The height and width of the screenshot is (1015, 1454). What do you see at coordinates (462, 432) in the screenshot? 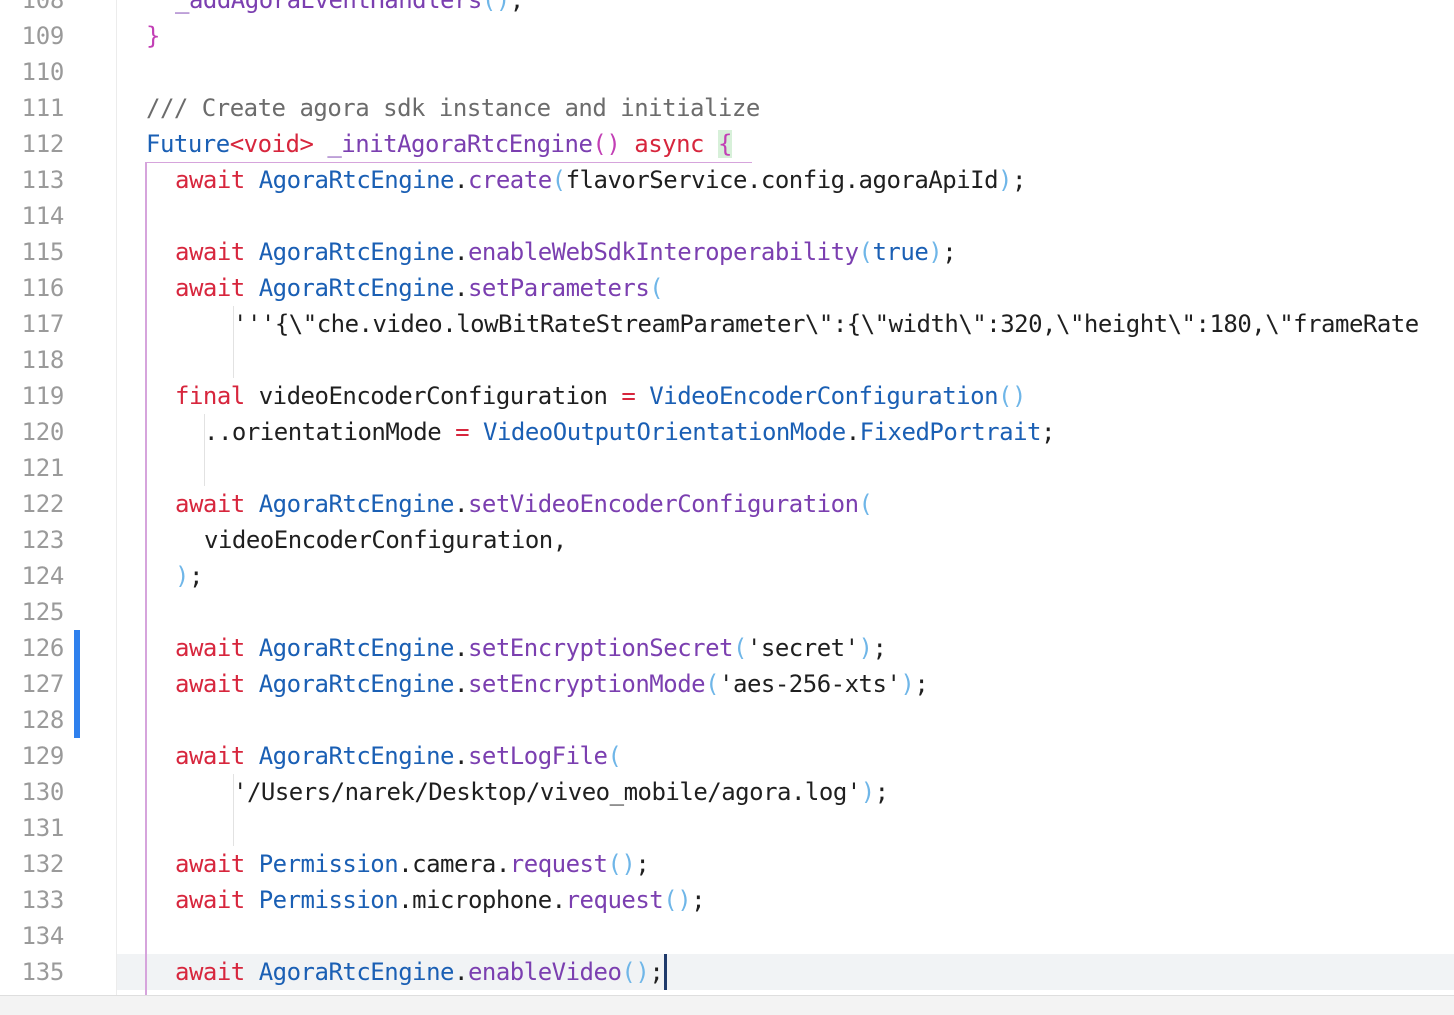
I see `code-token: =` at bounding box center [462, 432].